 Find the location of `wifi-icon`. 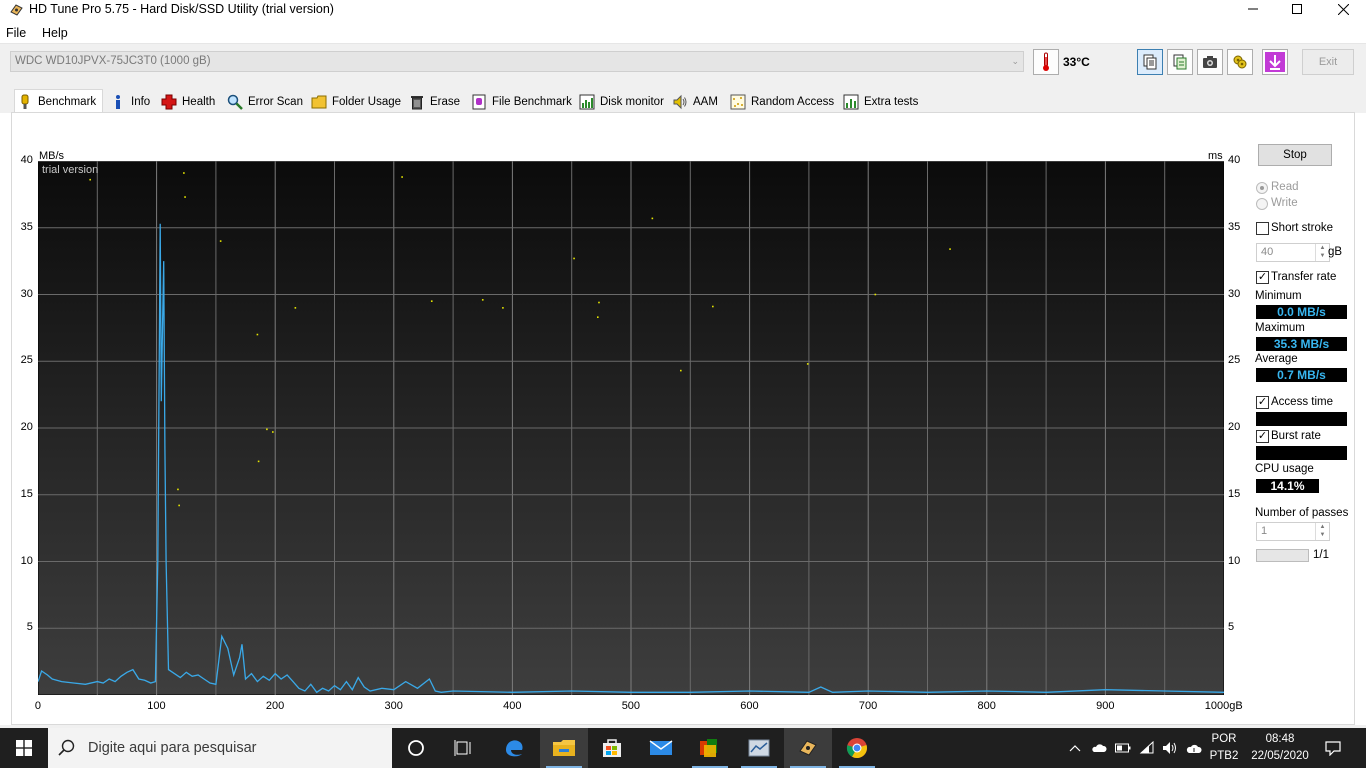

wifi-icon is located at coordinates (1147, 748).